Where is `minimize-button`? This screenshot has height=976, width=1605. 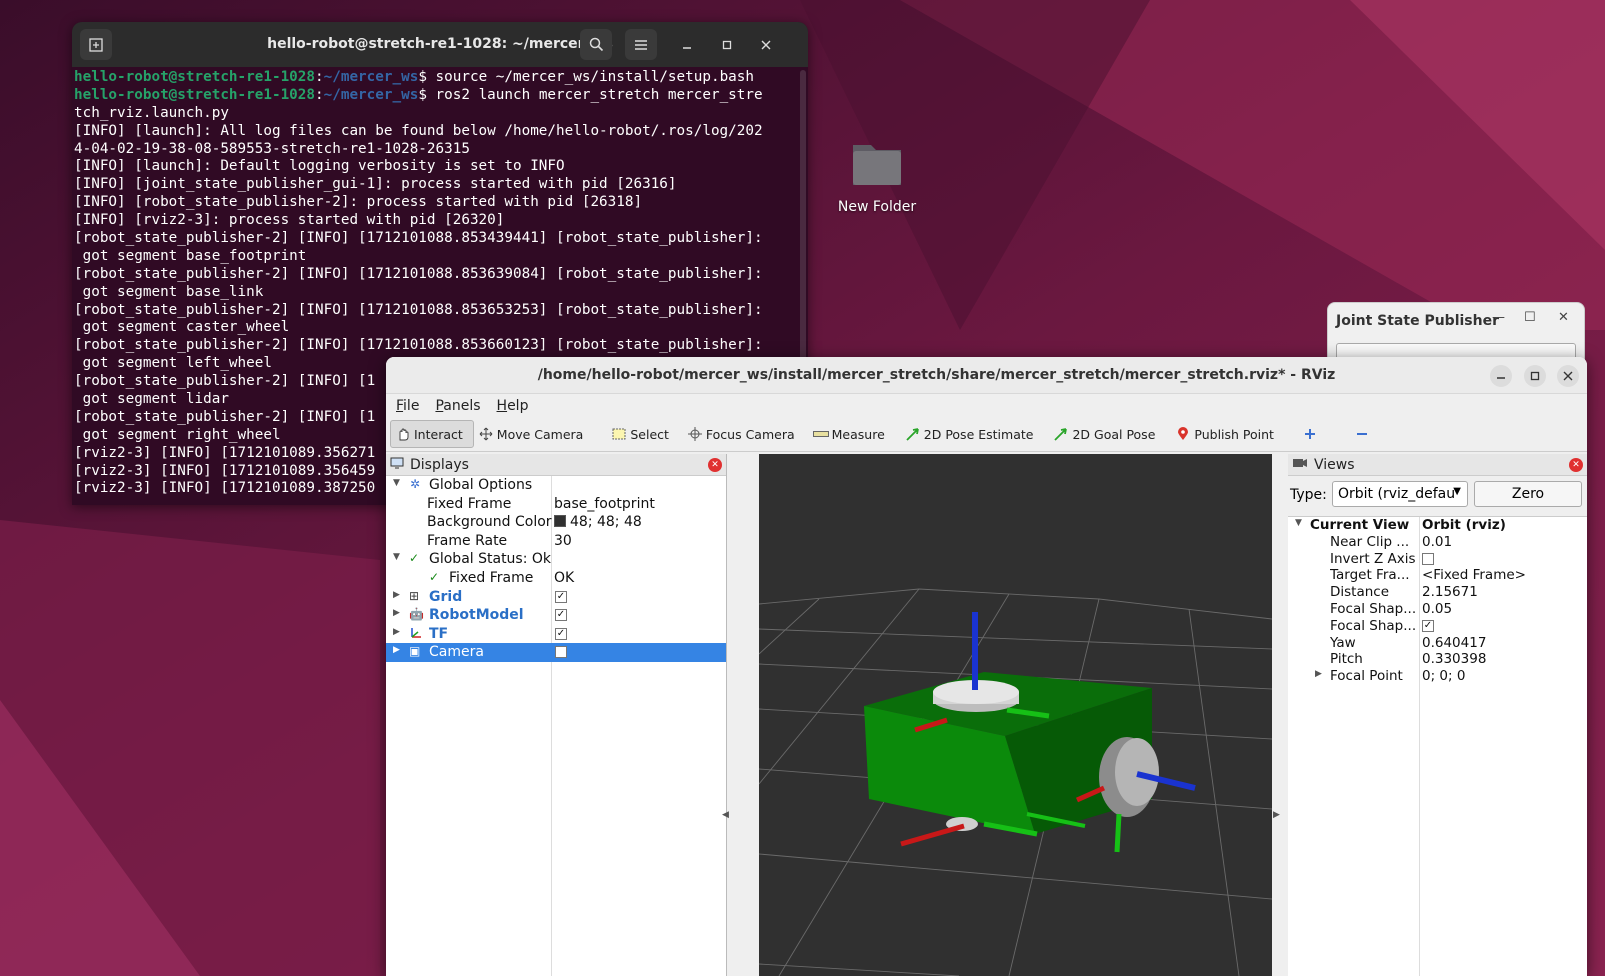 minimize-button is located at coordinates (687, 45).